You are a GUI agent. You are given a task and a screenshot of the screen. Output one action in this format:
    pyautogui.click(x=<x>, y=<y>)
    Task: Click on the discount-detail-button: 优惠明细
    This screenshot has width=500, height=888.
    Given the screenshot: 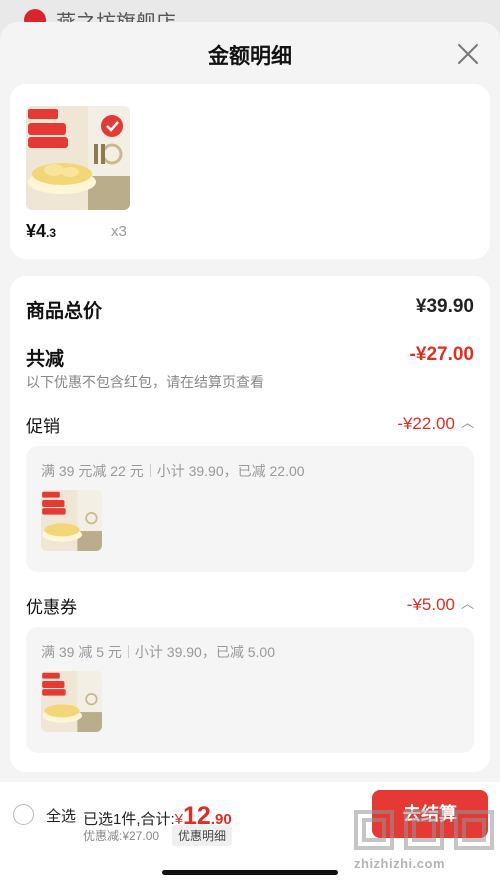 What is the action you would take?
    pyautogui.click(x=202, y=835)
    